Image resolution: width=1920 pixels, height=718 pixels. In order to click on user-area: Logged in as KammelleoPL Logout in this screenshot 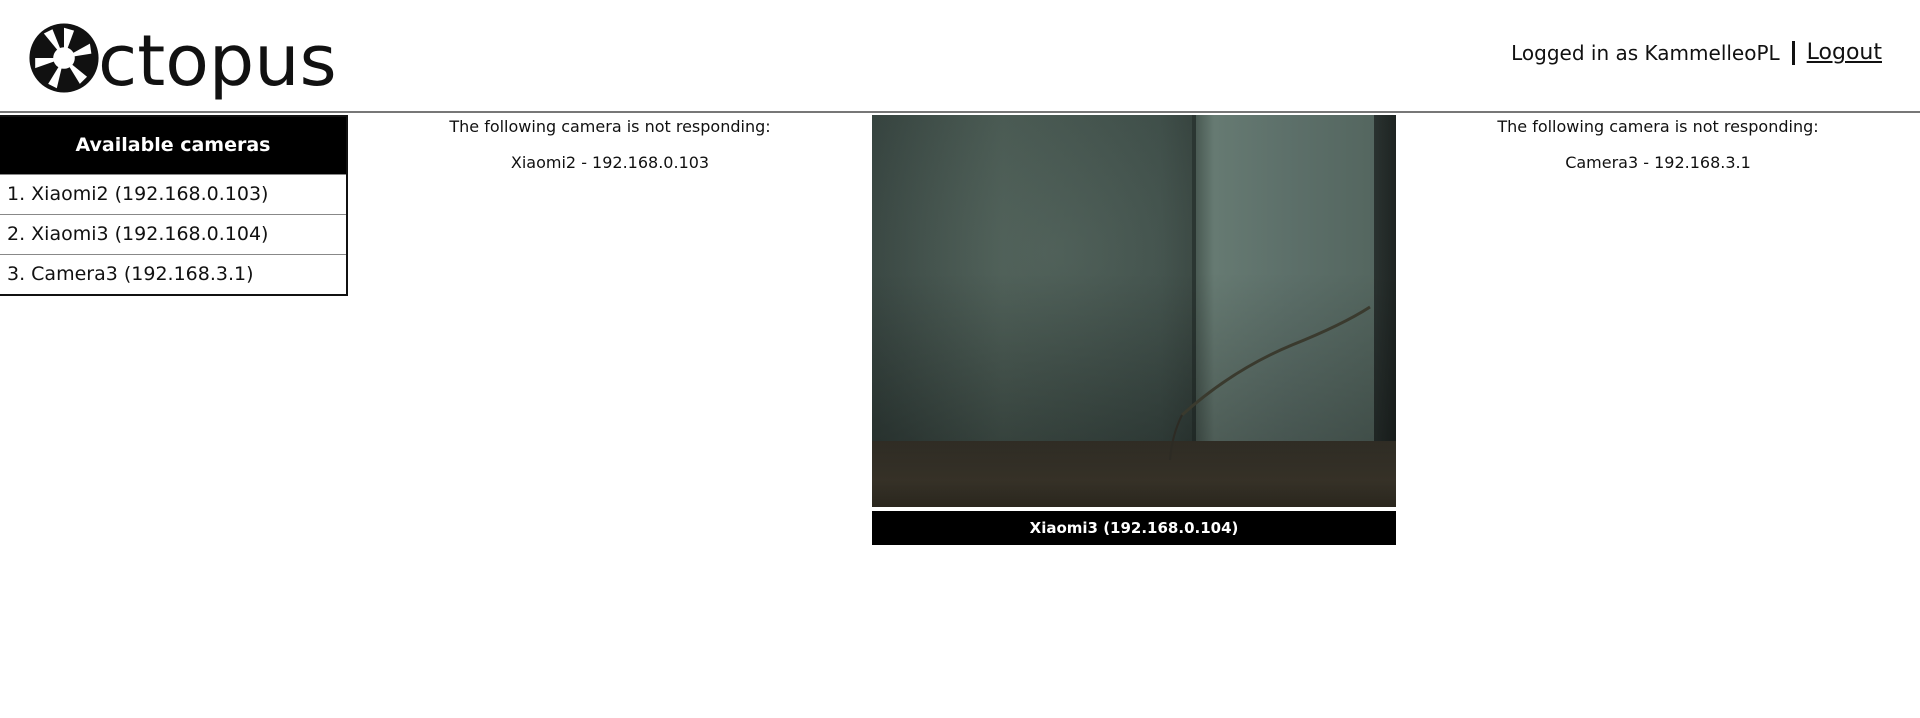, I will do `click(1696, 52)`.